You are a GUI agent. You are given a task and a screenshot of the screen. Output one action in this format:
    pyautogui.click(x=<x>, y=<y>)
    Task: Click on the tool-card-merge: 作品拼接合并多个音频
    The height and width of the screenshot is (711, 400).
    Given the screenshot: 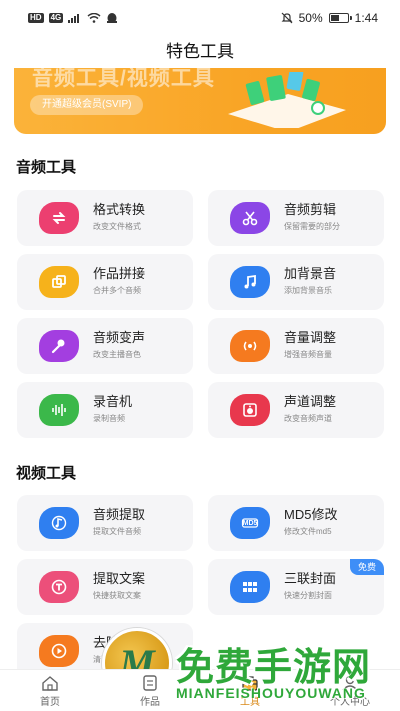 What is the action you would take?
    pyautogui.click(x=105, y=282)
    